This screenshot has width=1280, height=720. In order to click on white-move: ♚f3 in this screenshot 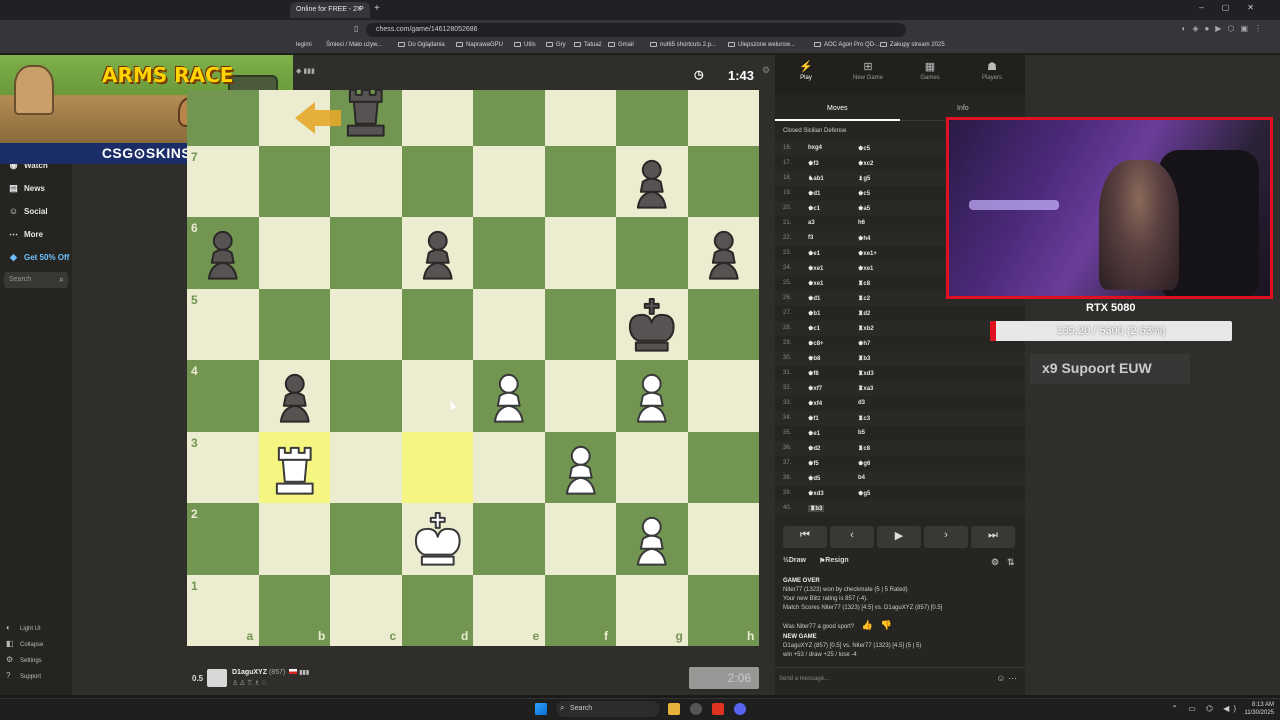, I will do `click(813, 163)`.